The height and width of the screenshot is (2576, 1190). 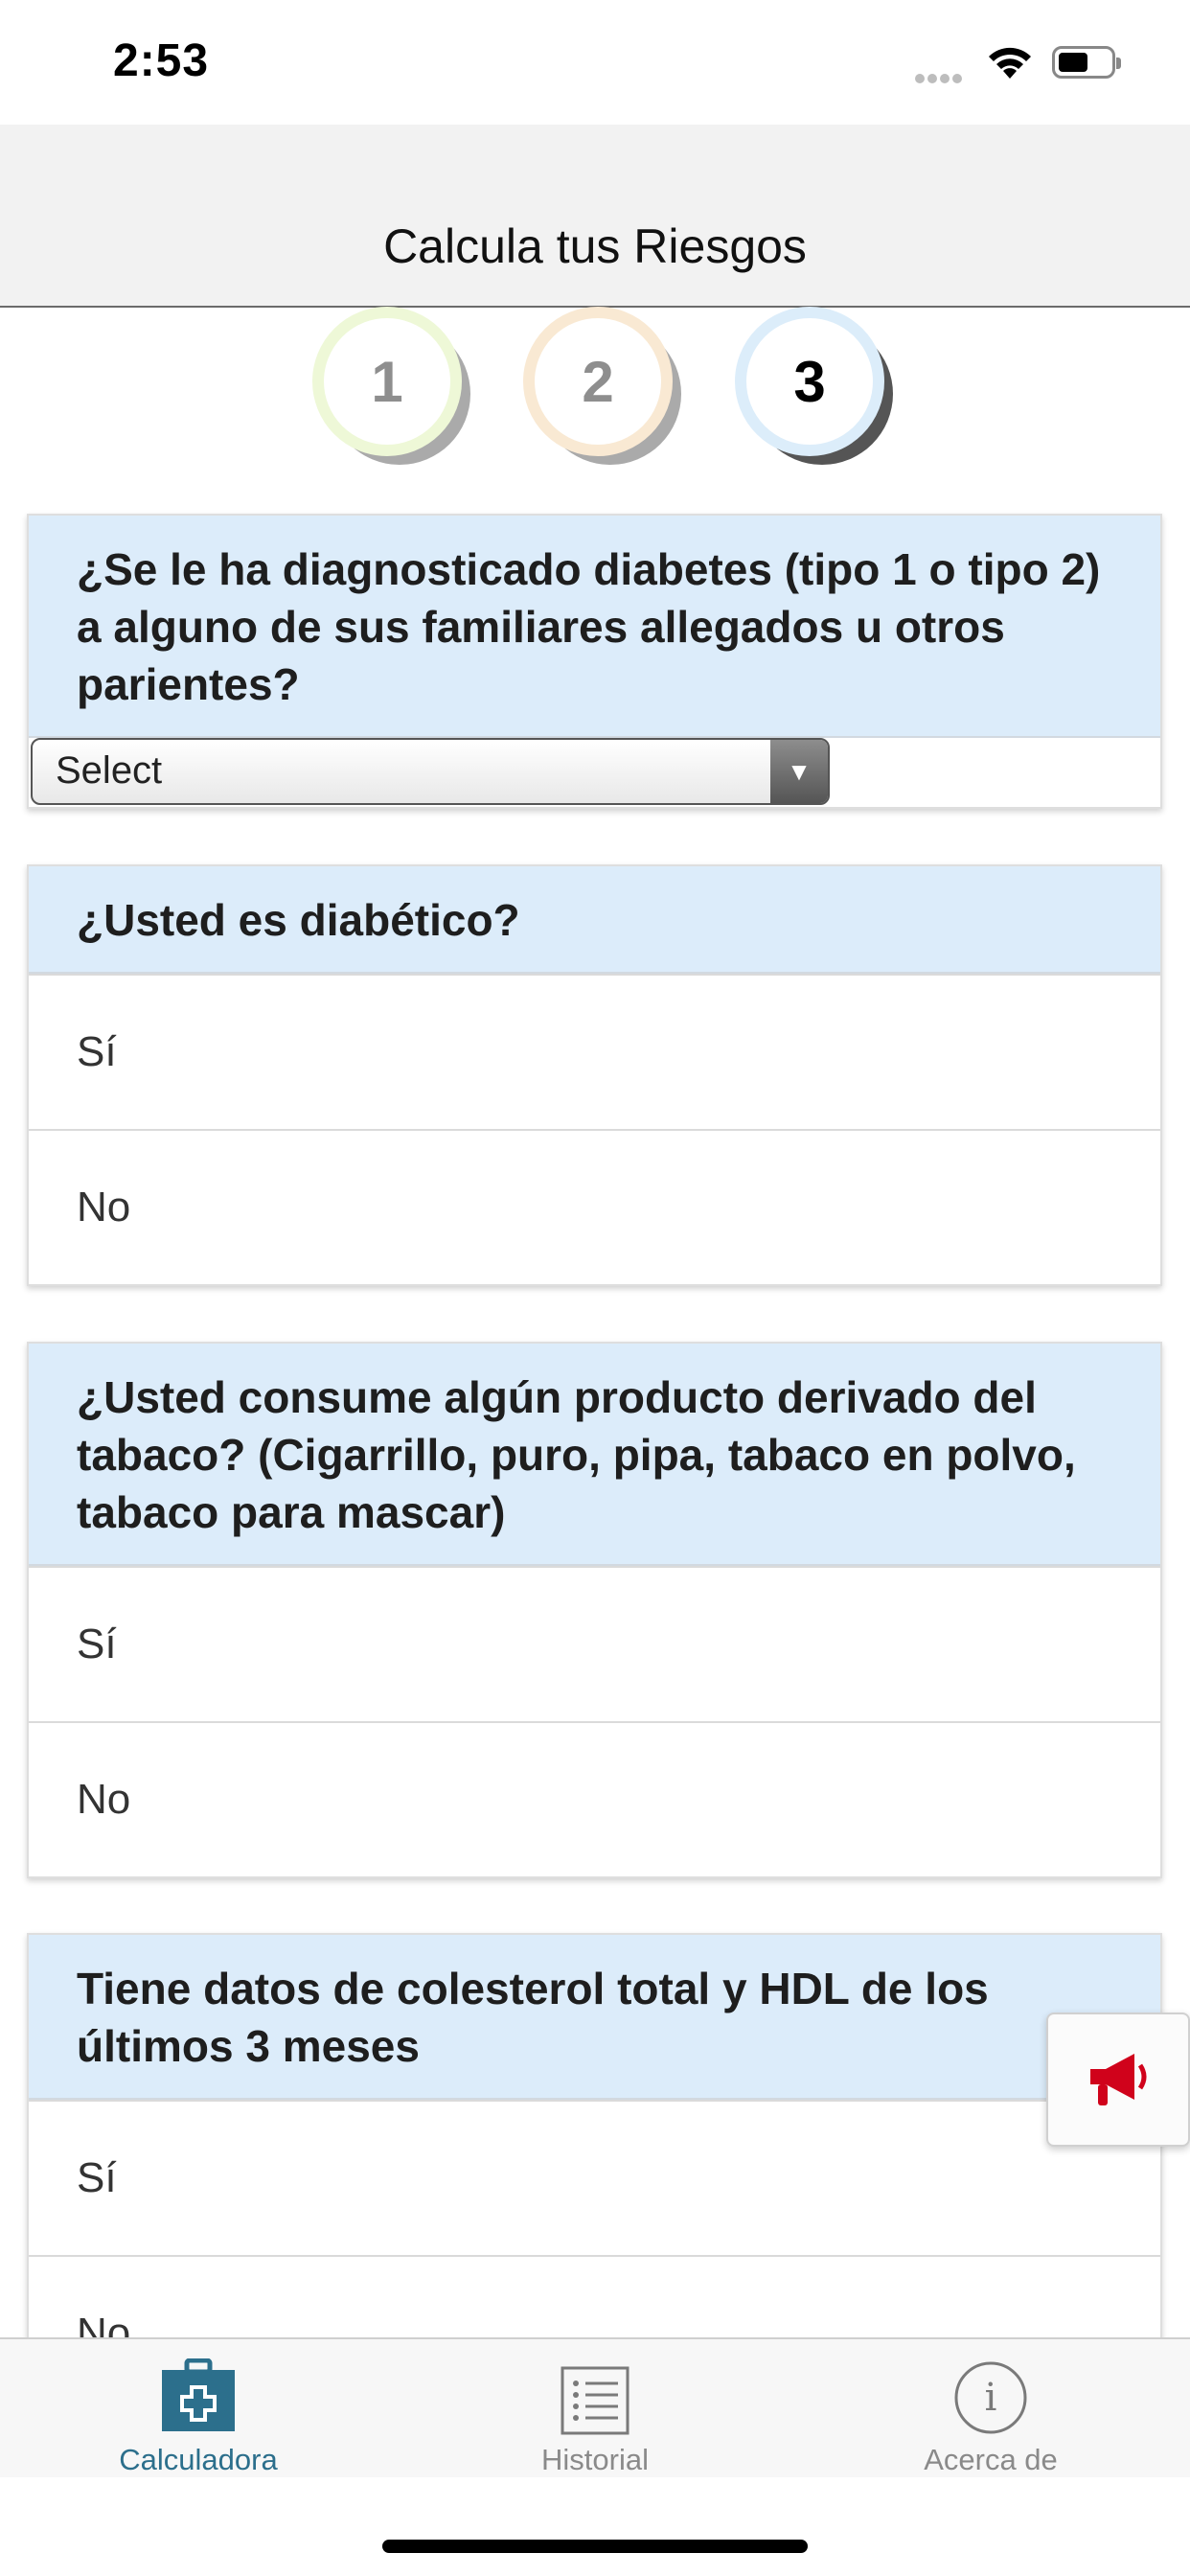 What do you see at coordinates (199, 2459) in the screenshot?
I see `tab-label: Calculadora` at bounding box center [199, 2459].